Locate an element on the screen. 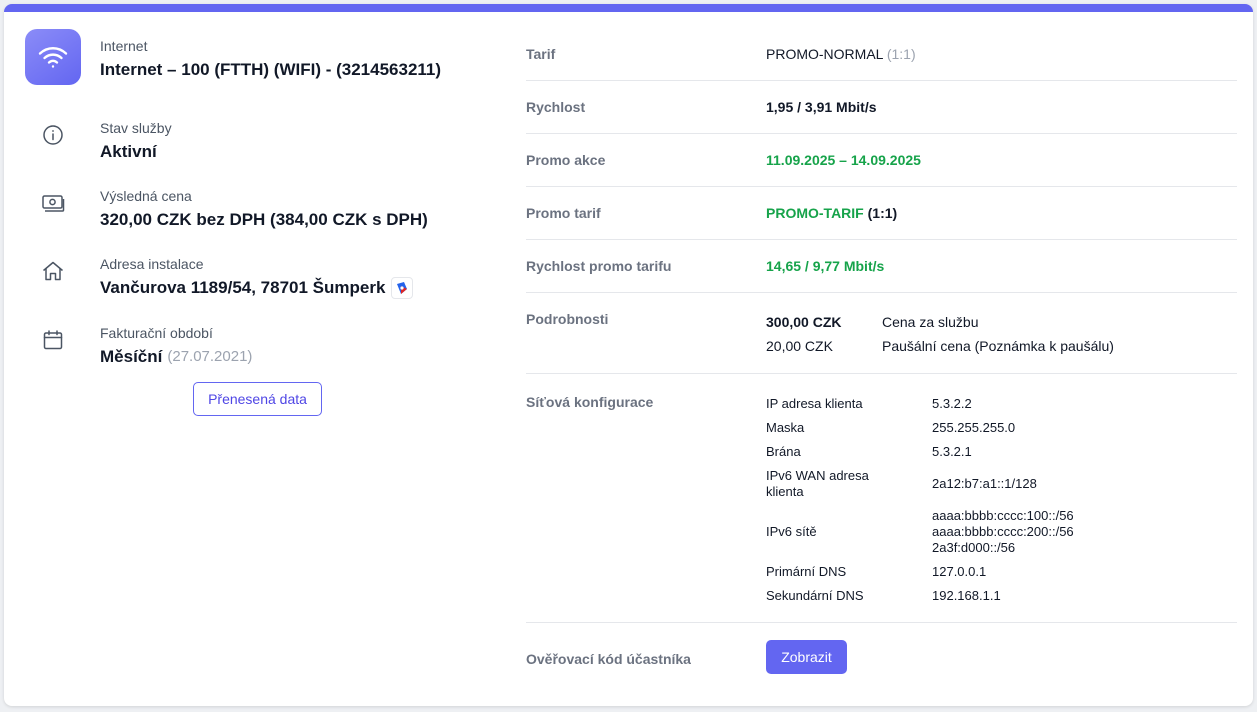 The height and width of the screenshot is (712, 1257). detail-desc: Cena za službu is located at coordinates (930, 322).